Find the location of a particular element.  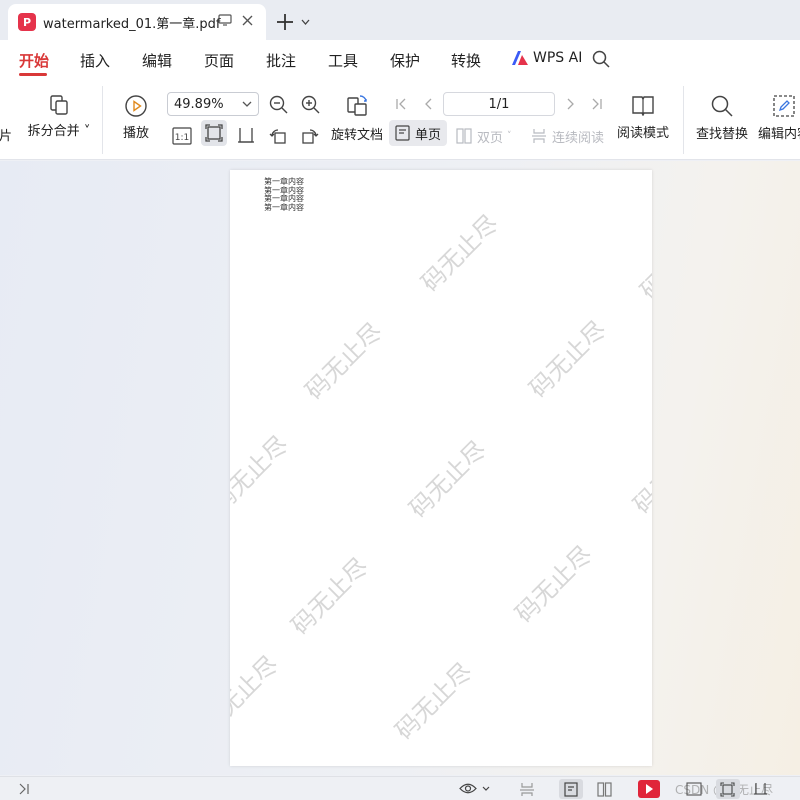

zoom-in-icon is located at coordinates (310, 104).